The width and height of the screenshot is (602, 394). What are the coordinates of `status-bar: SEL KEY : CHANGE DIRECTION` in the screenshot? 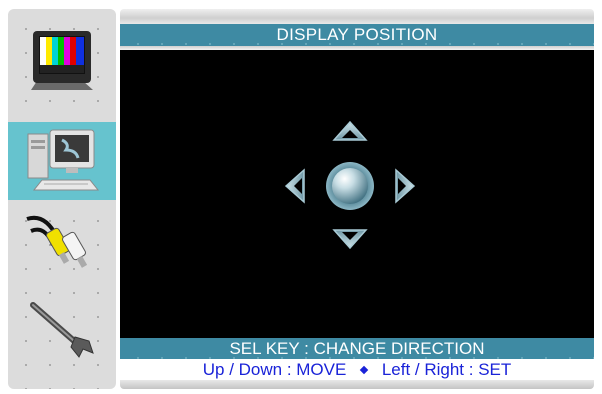 It's located at (357, 348).